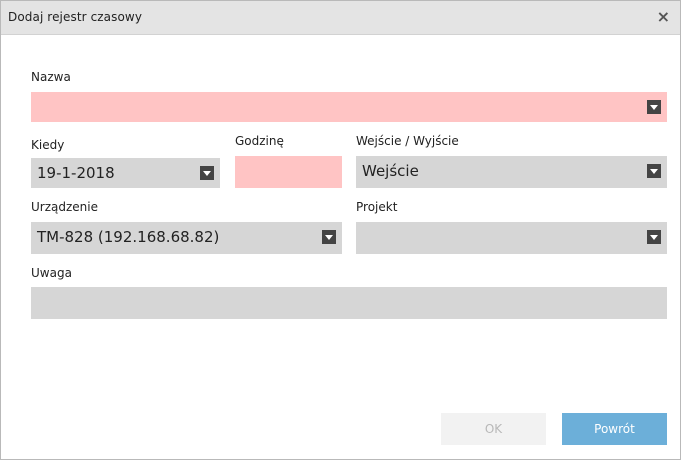  Describe the element at coordinates (64, 207) in the screenshot. I see `urzadzenie-label: Urządzenie` at that location.